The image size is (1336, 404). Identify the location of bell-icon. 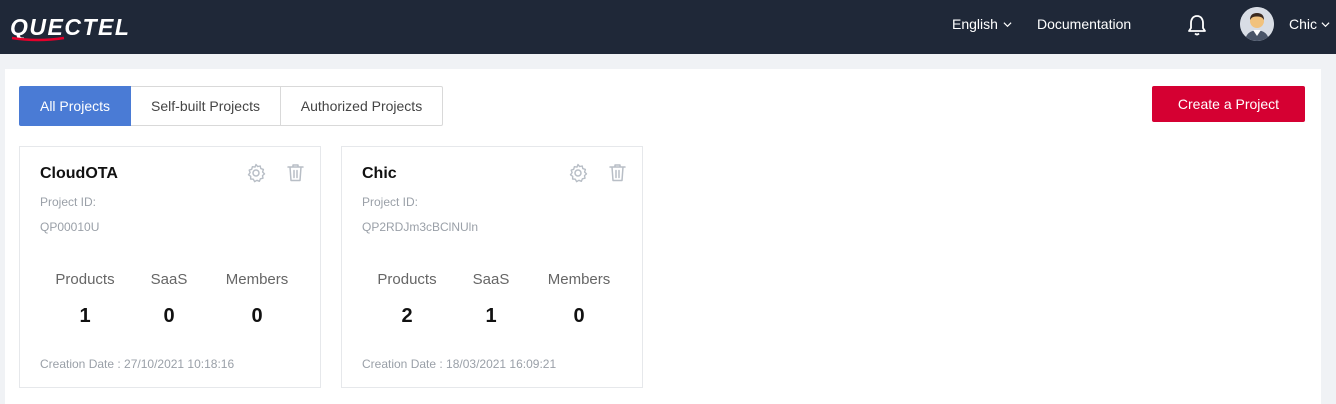
(1197, 25).